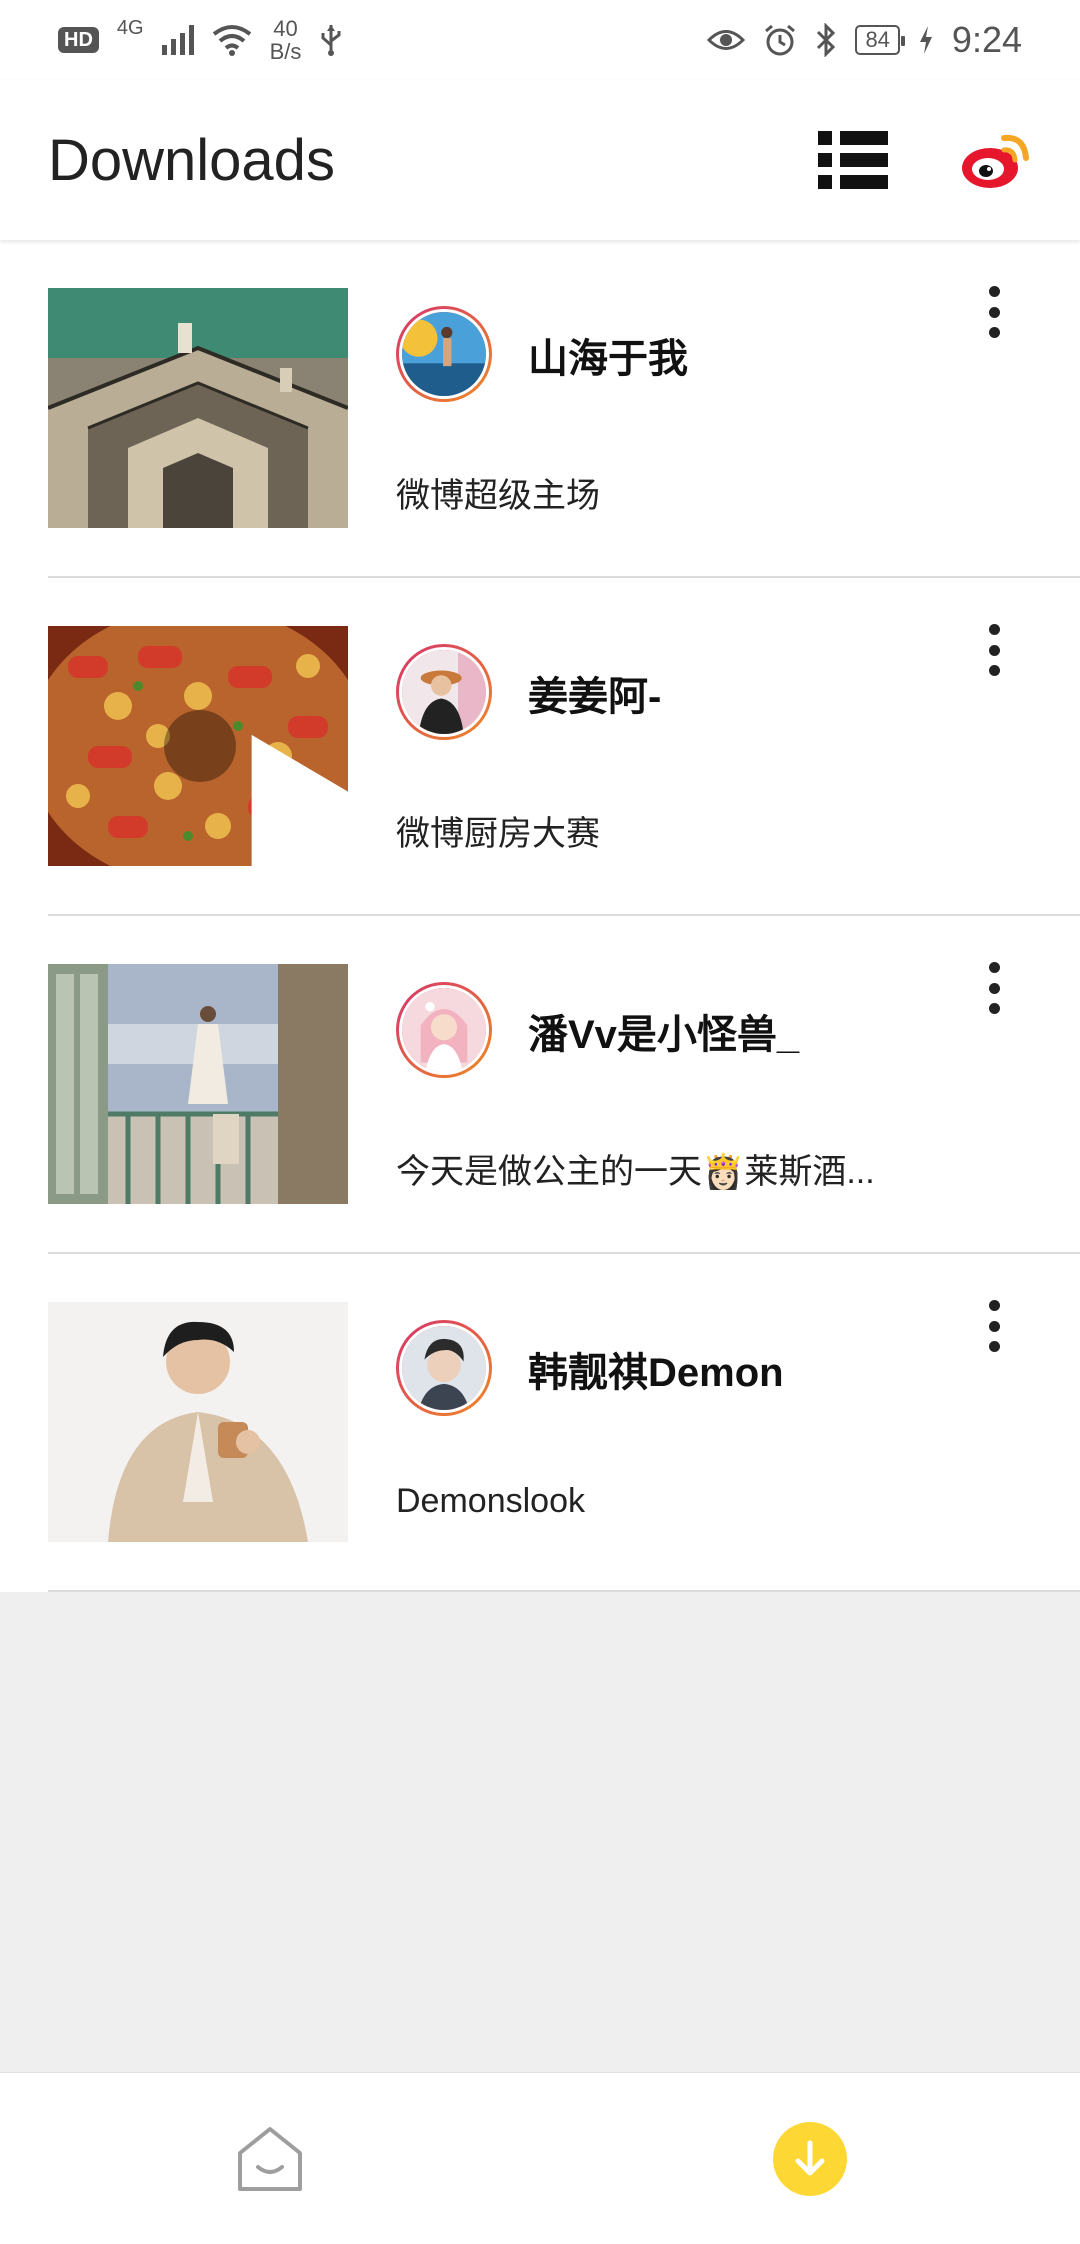 The height and width of the screenshot is (2244, 1080). I want to click on bottom-nav, so click(540, 2158).